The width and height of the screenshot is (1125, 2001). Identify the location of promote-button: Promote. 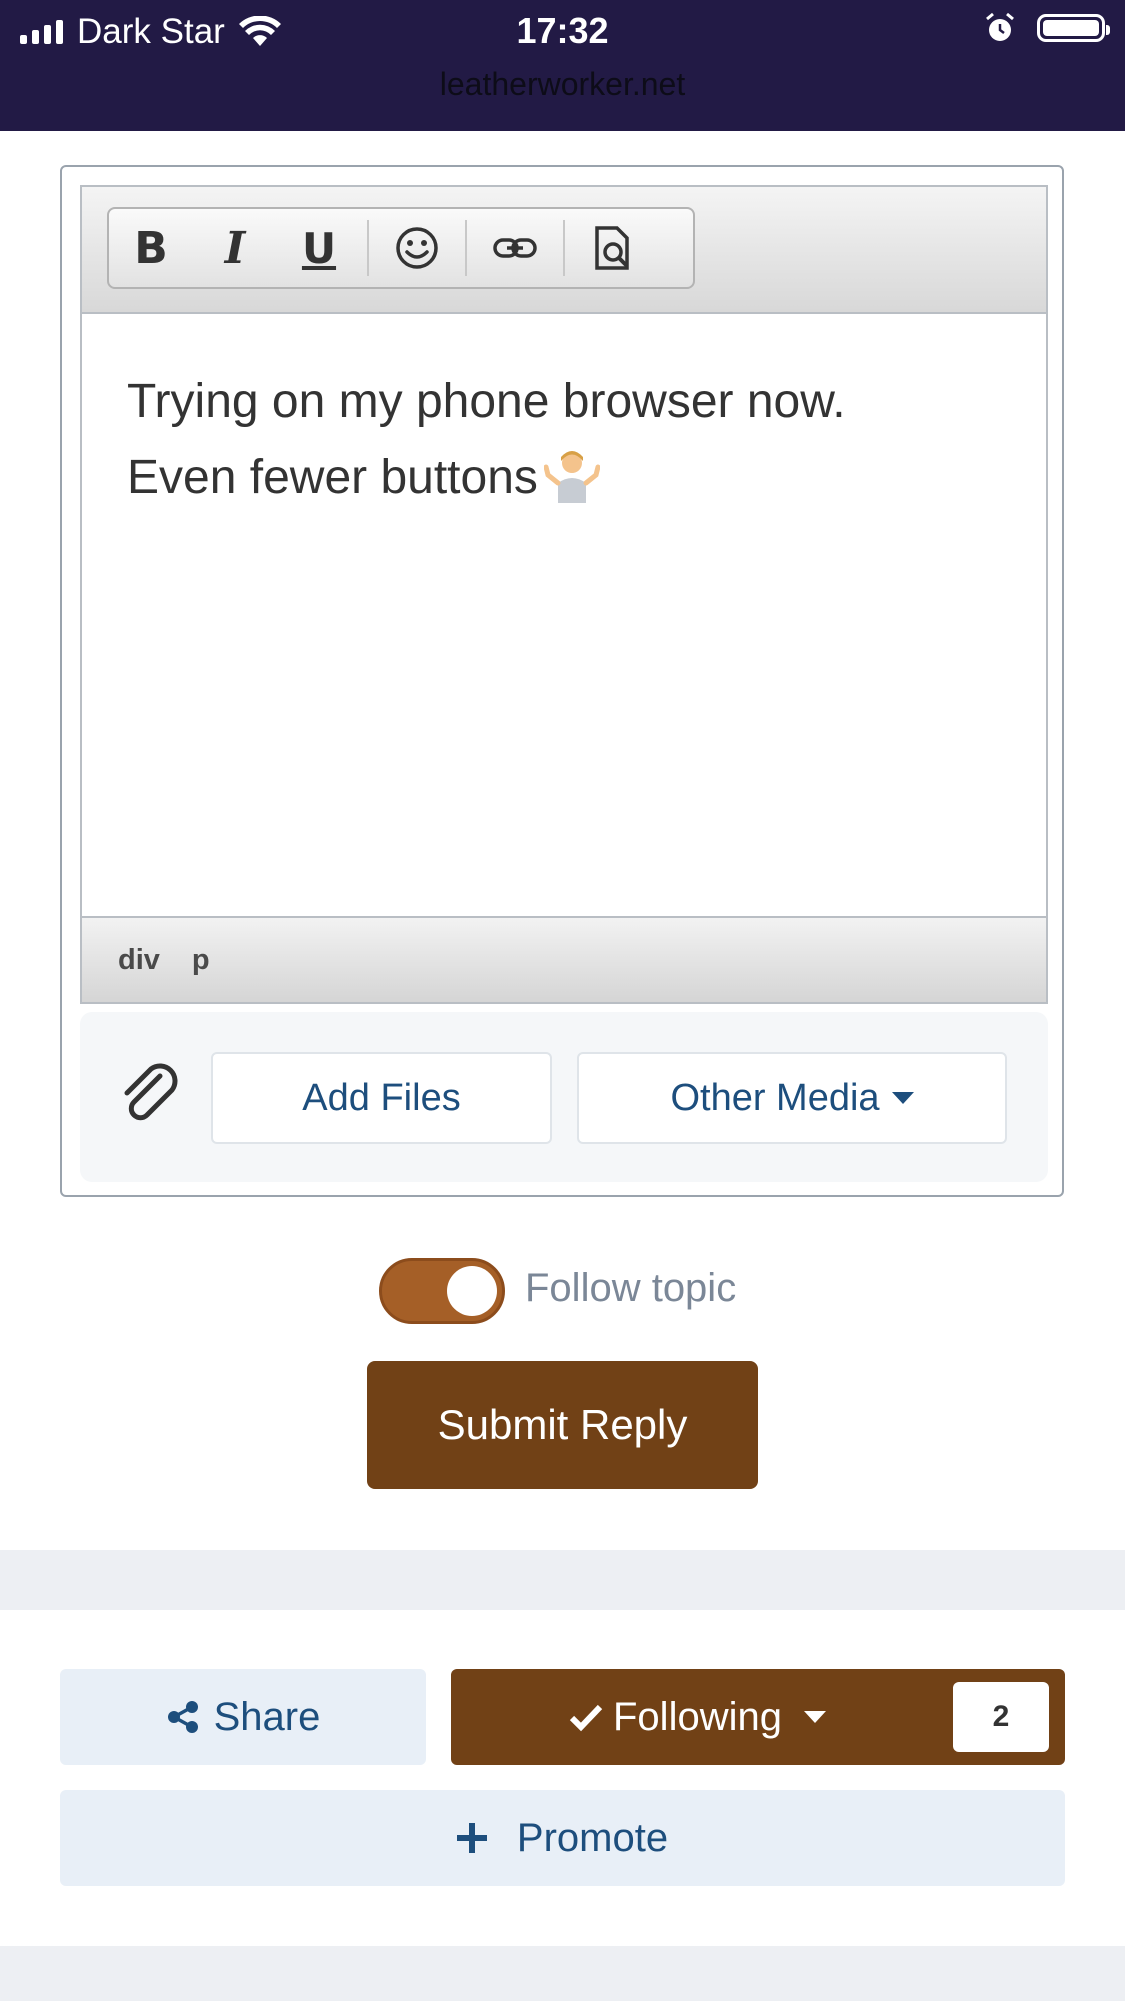
(562, 1838).